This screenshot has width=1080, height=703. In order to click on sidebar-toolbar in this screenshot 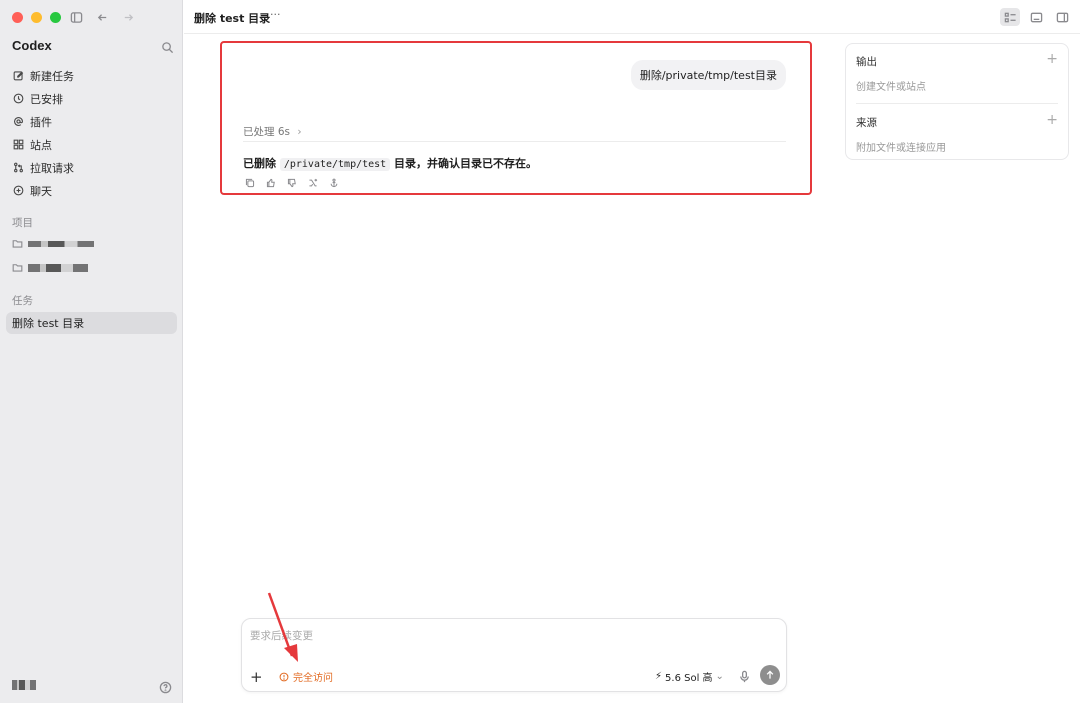, I will do `click(102, 17)`.